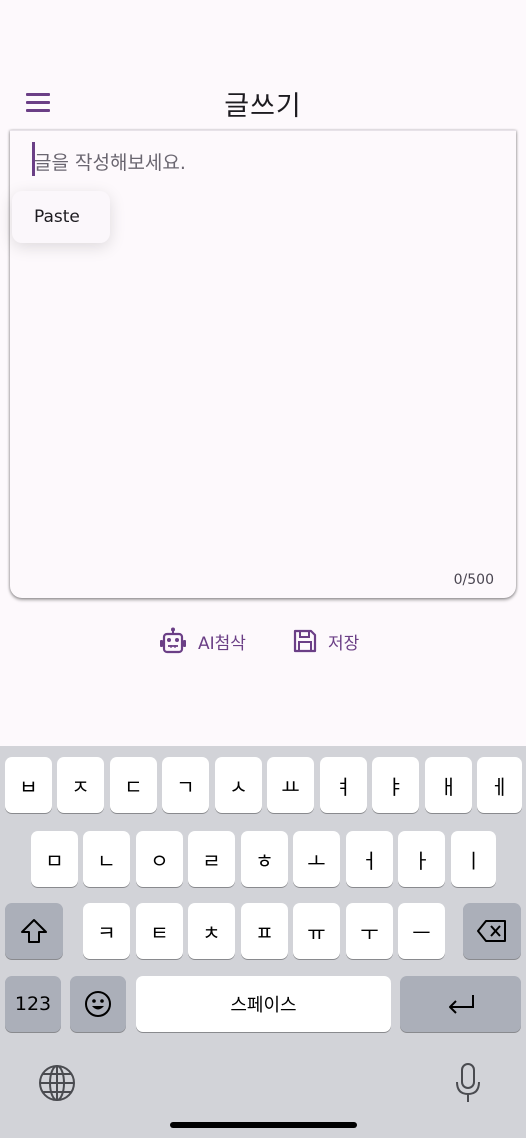  Describe the element at coordinates (211, 931) in the screenshot. I see `key: ㅊ` at that location.